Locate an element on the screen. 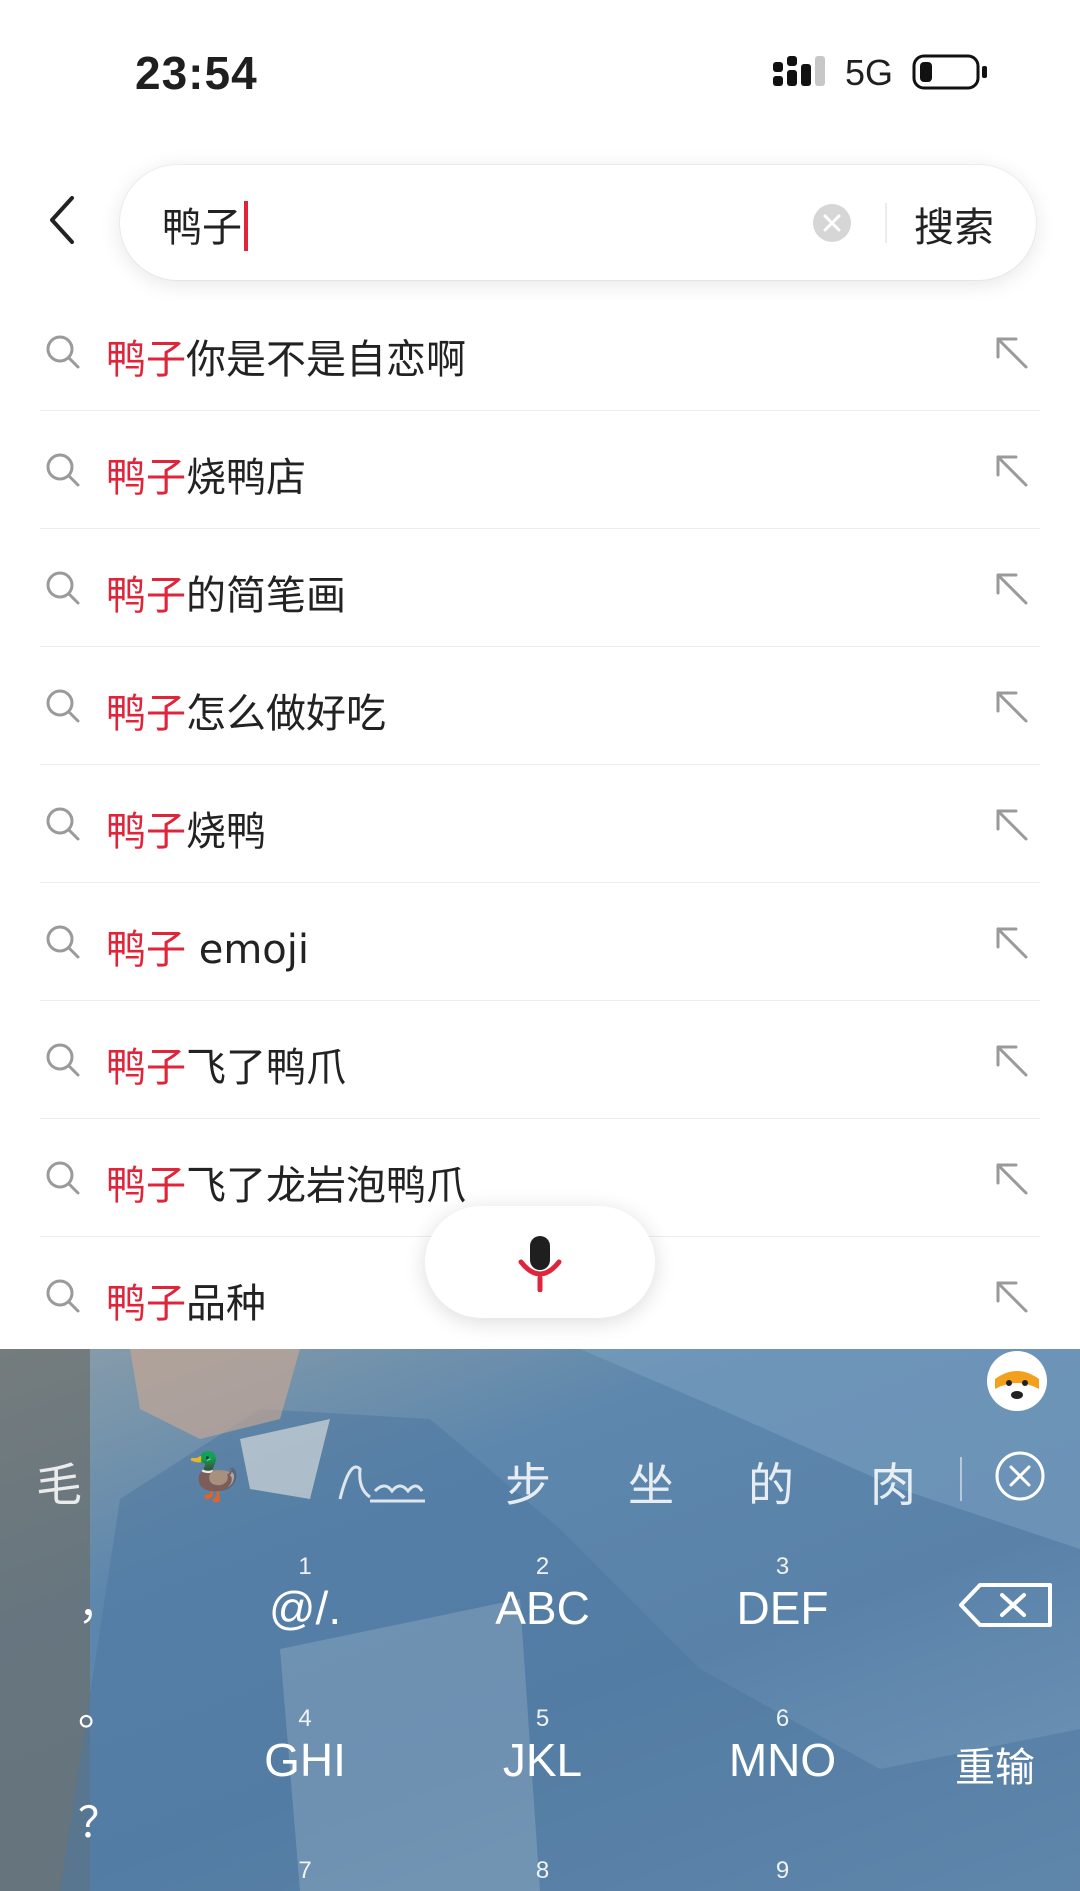 Image resolution: width=1080 pixels, height=1891 pixels. candidate-word: 肉 is located at coordinates (893, 1482).